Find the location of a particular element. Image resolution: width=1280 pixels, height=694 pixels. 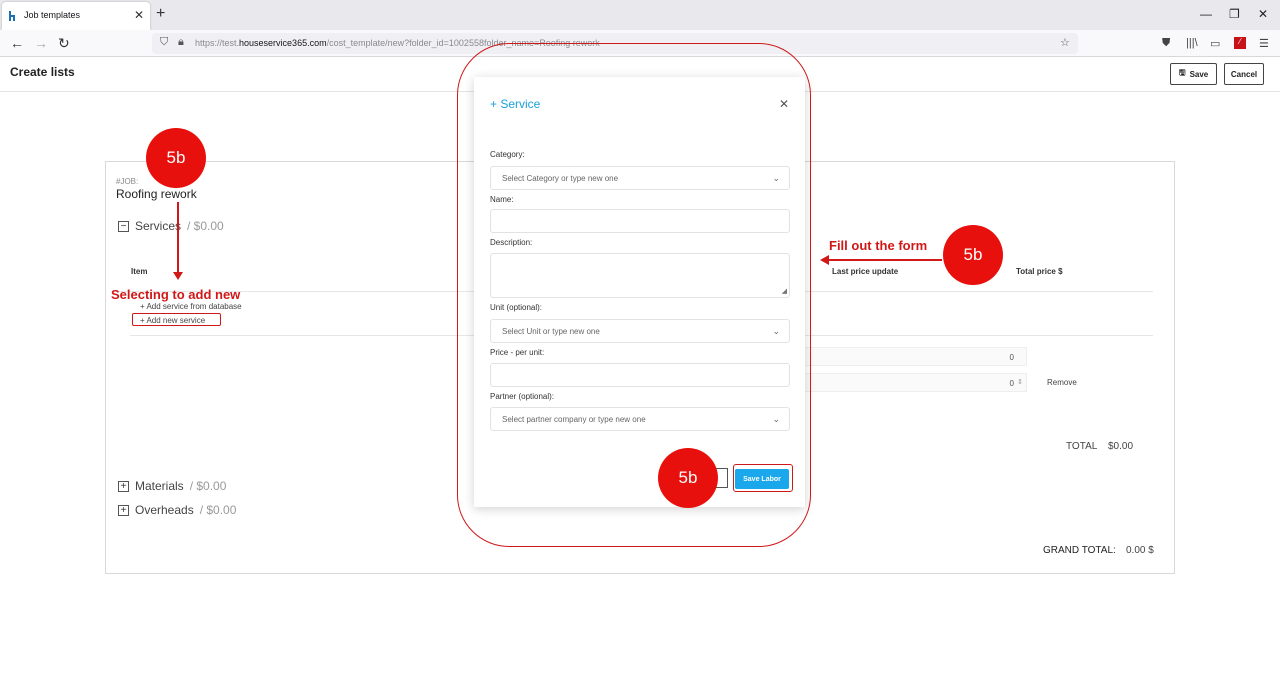

price-stepper-value: 0 is located at coordinates (1011, 383).